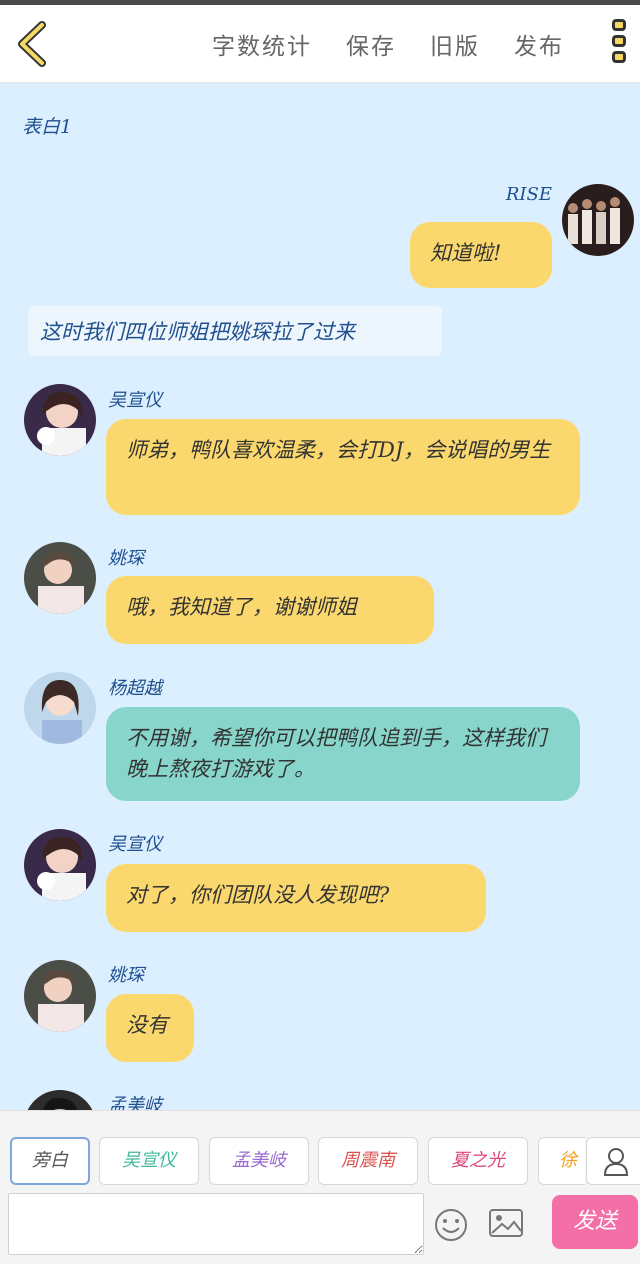 This screenshot has height=1264, width=640. I want to click on role-selector: 旁白 吴宣仪 孟美岐 周震南 夏之光 徐, so click(292, 1150).